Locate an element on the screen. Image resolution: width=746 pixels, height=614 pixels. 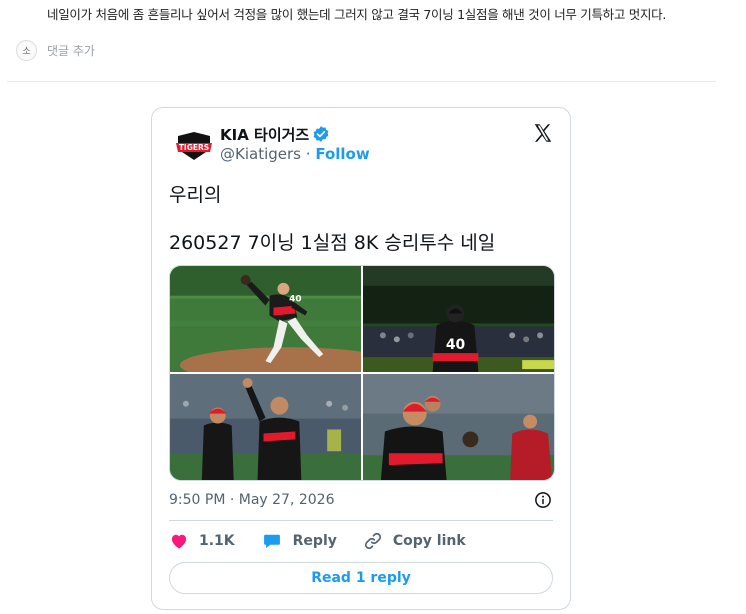
like-button: 1.1K is located at coordinates (202, 541).